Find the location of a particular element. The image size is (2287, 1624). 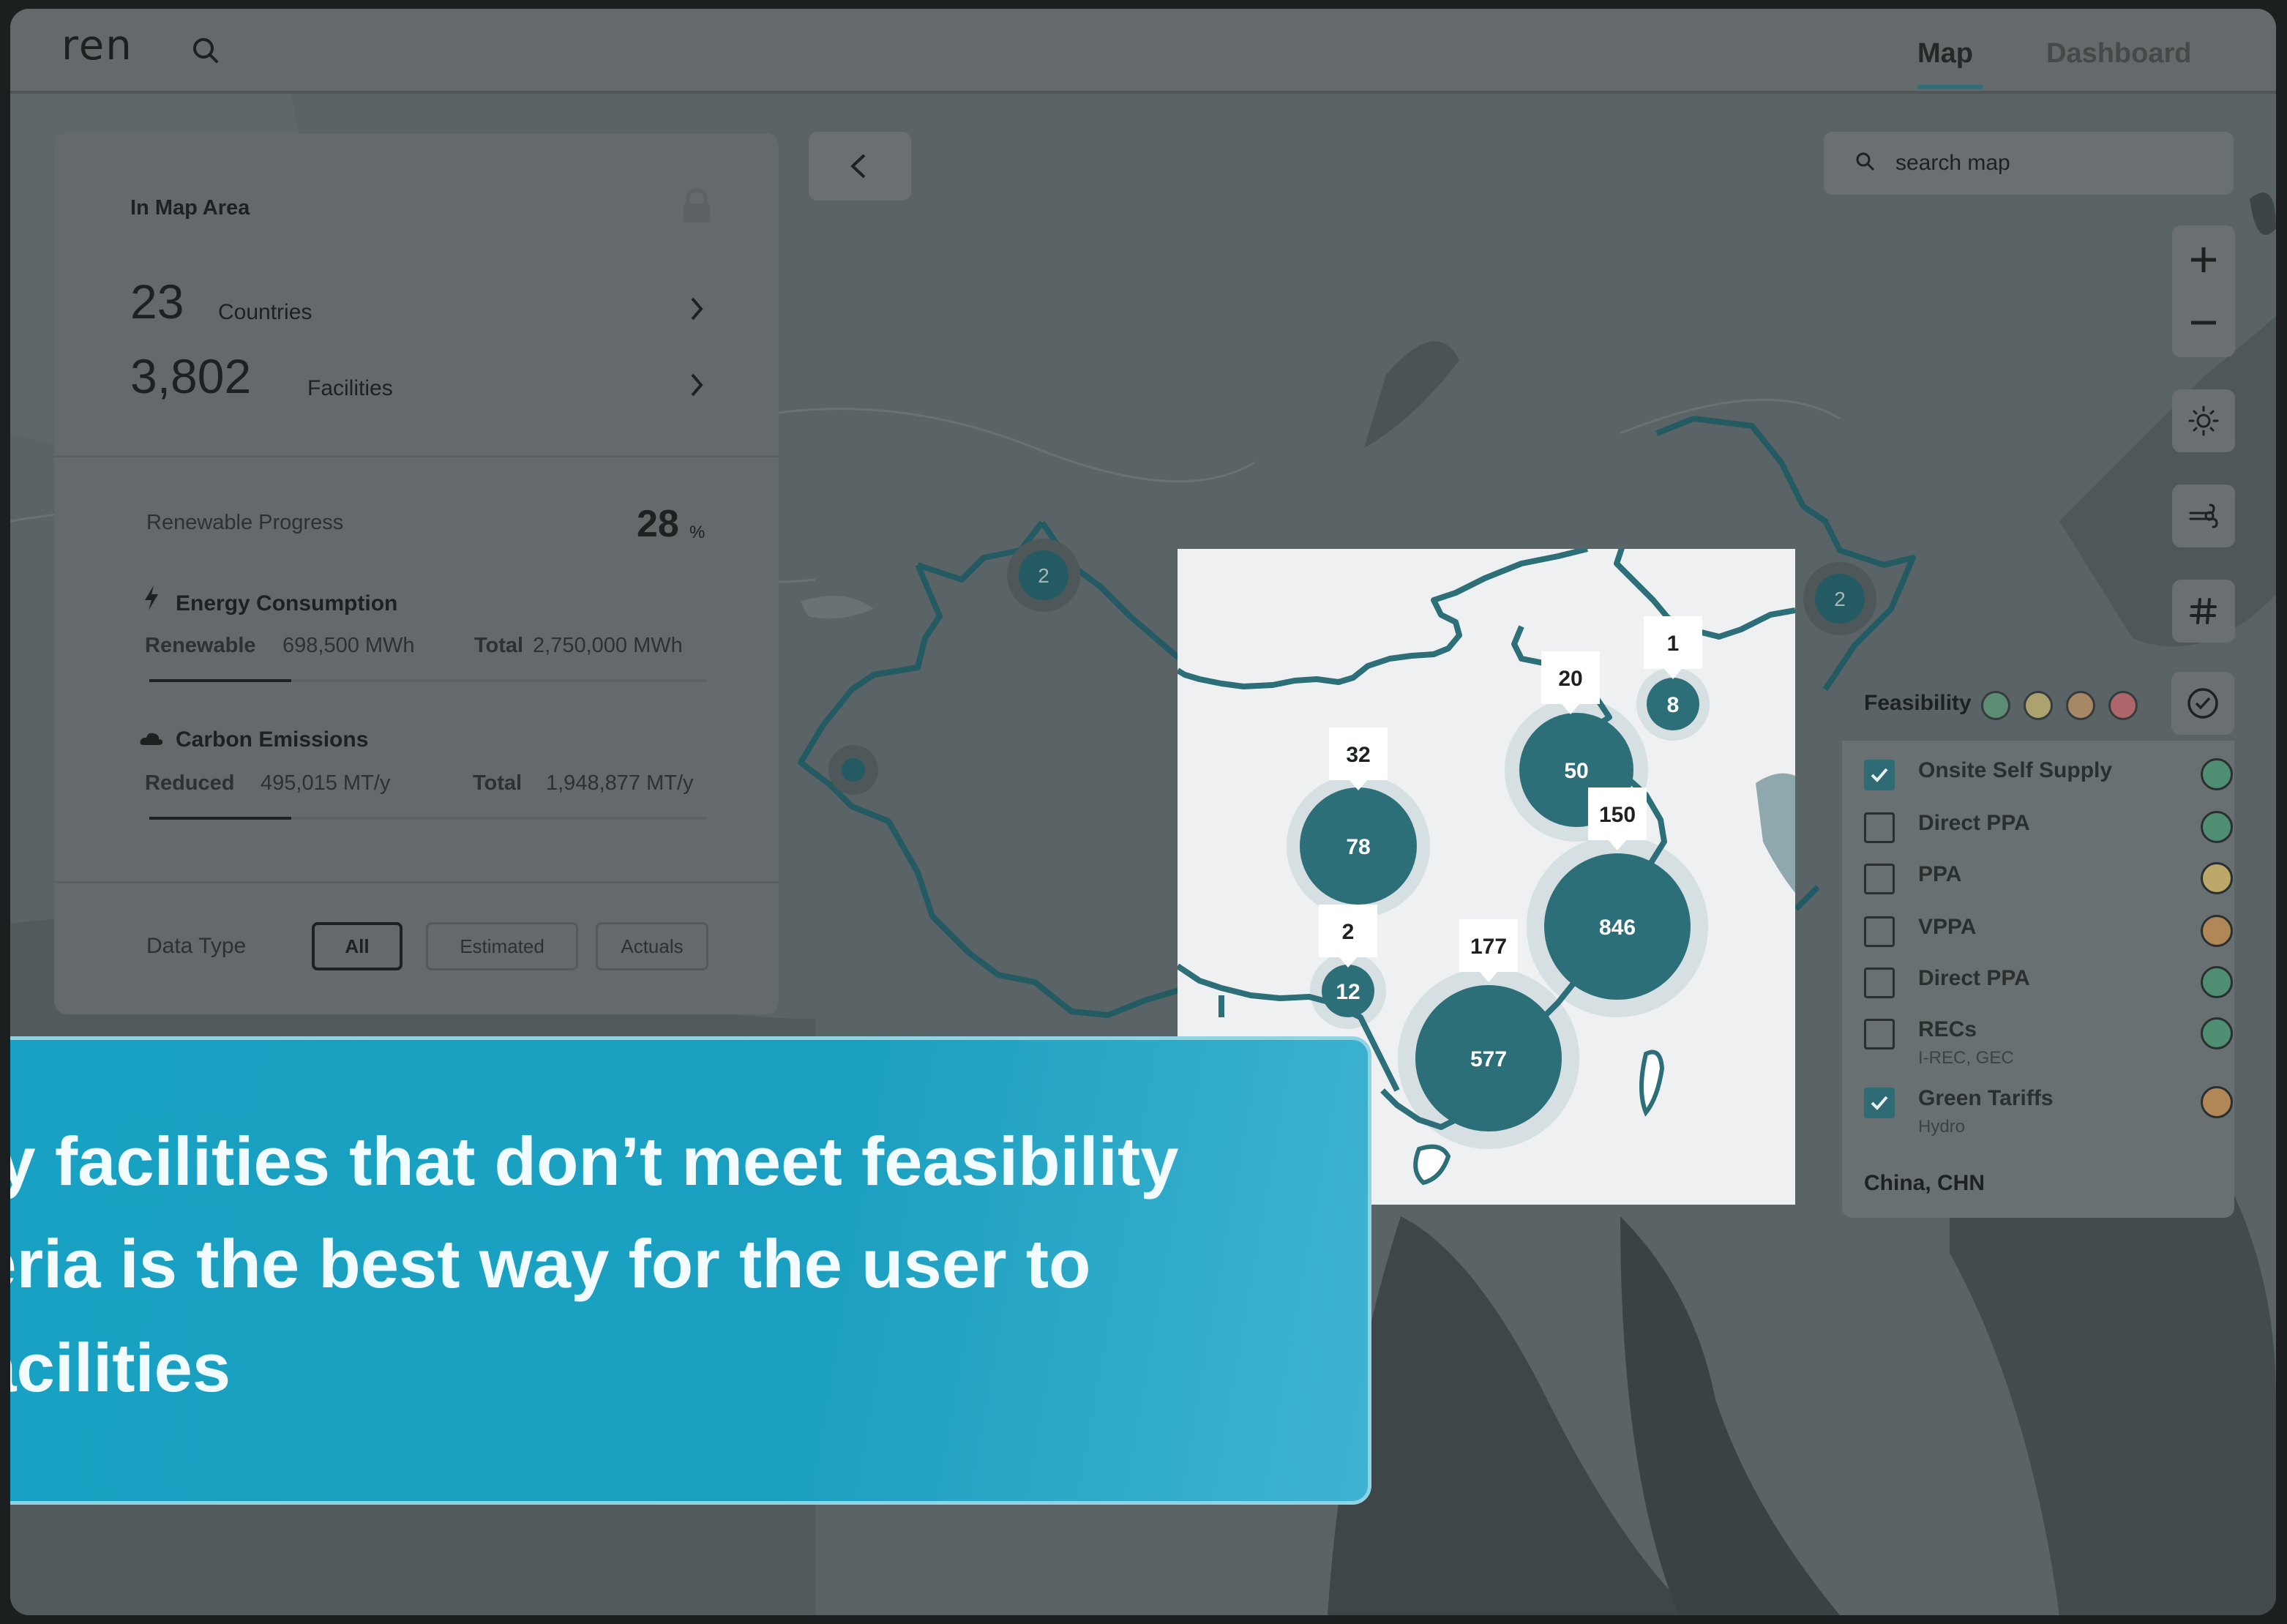

cluster-count: 50 is located at coordinates (1576, 771).